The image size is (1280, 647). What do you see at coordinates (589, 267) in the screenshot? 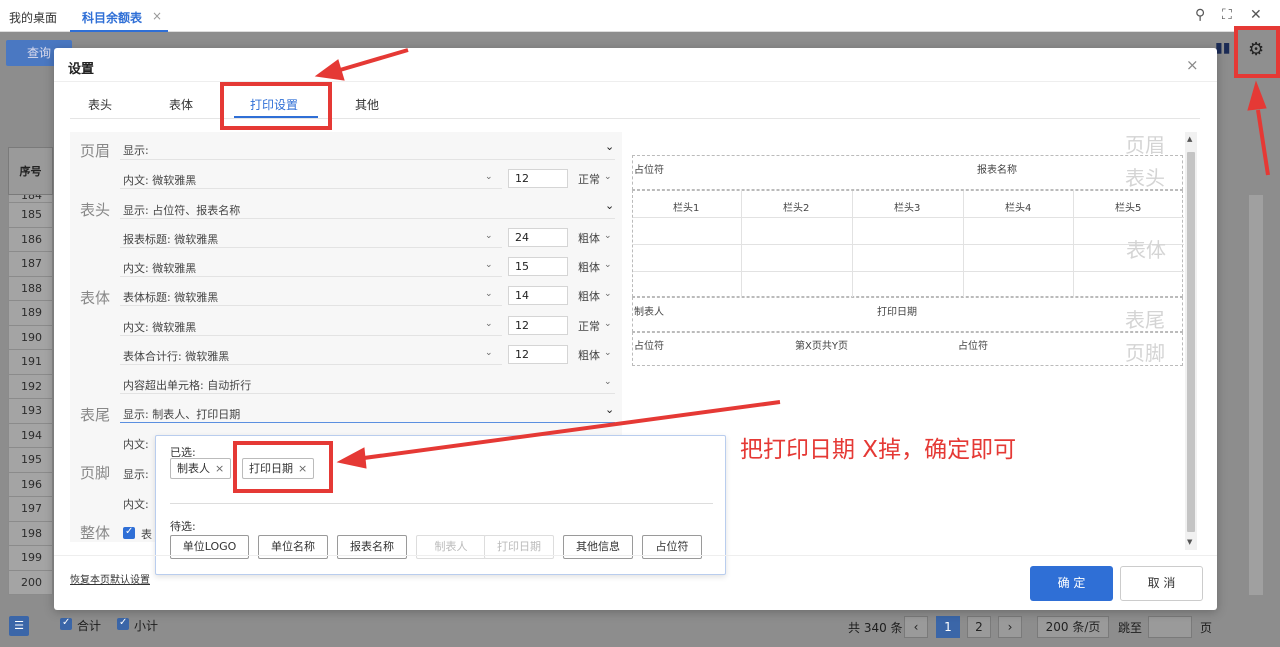
I see `title-content-weight-select: 粗体` at bounding box center [589, 267].